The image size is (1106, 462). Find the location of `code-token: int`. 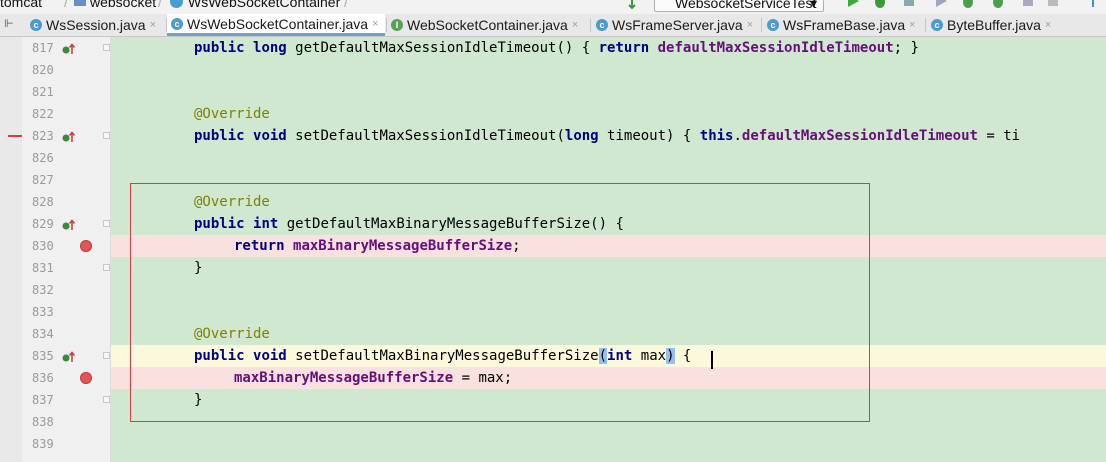

code-token: int is located at coordinates (620, 356).